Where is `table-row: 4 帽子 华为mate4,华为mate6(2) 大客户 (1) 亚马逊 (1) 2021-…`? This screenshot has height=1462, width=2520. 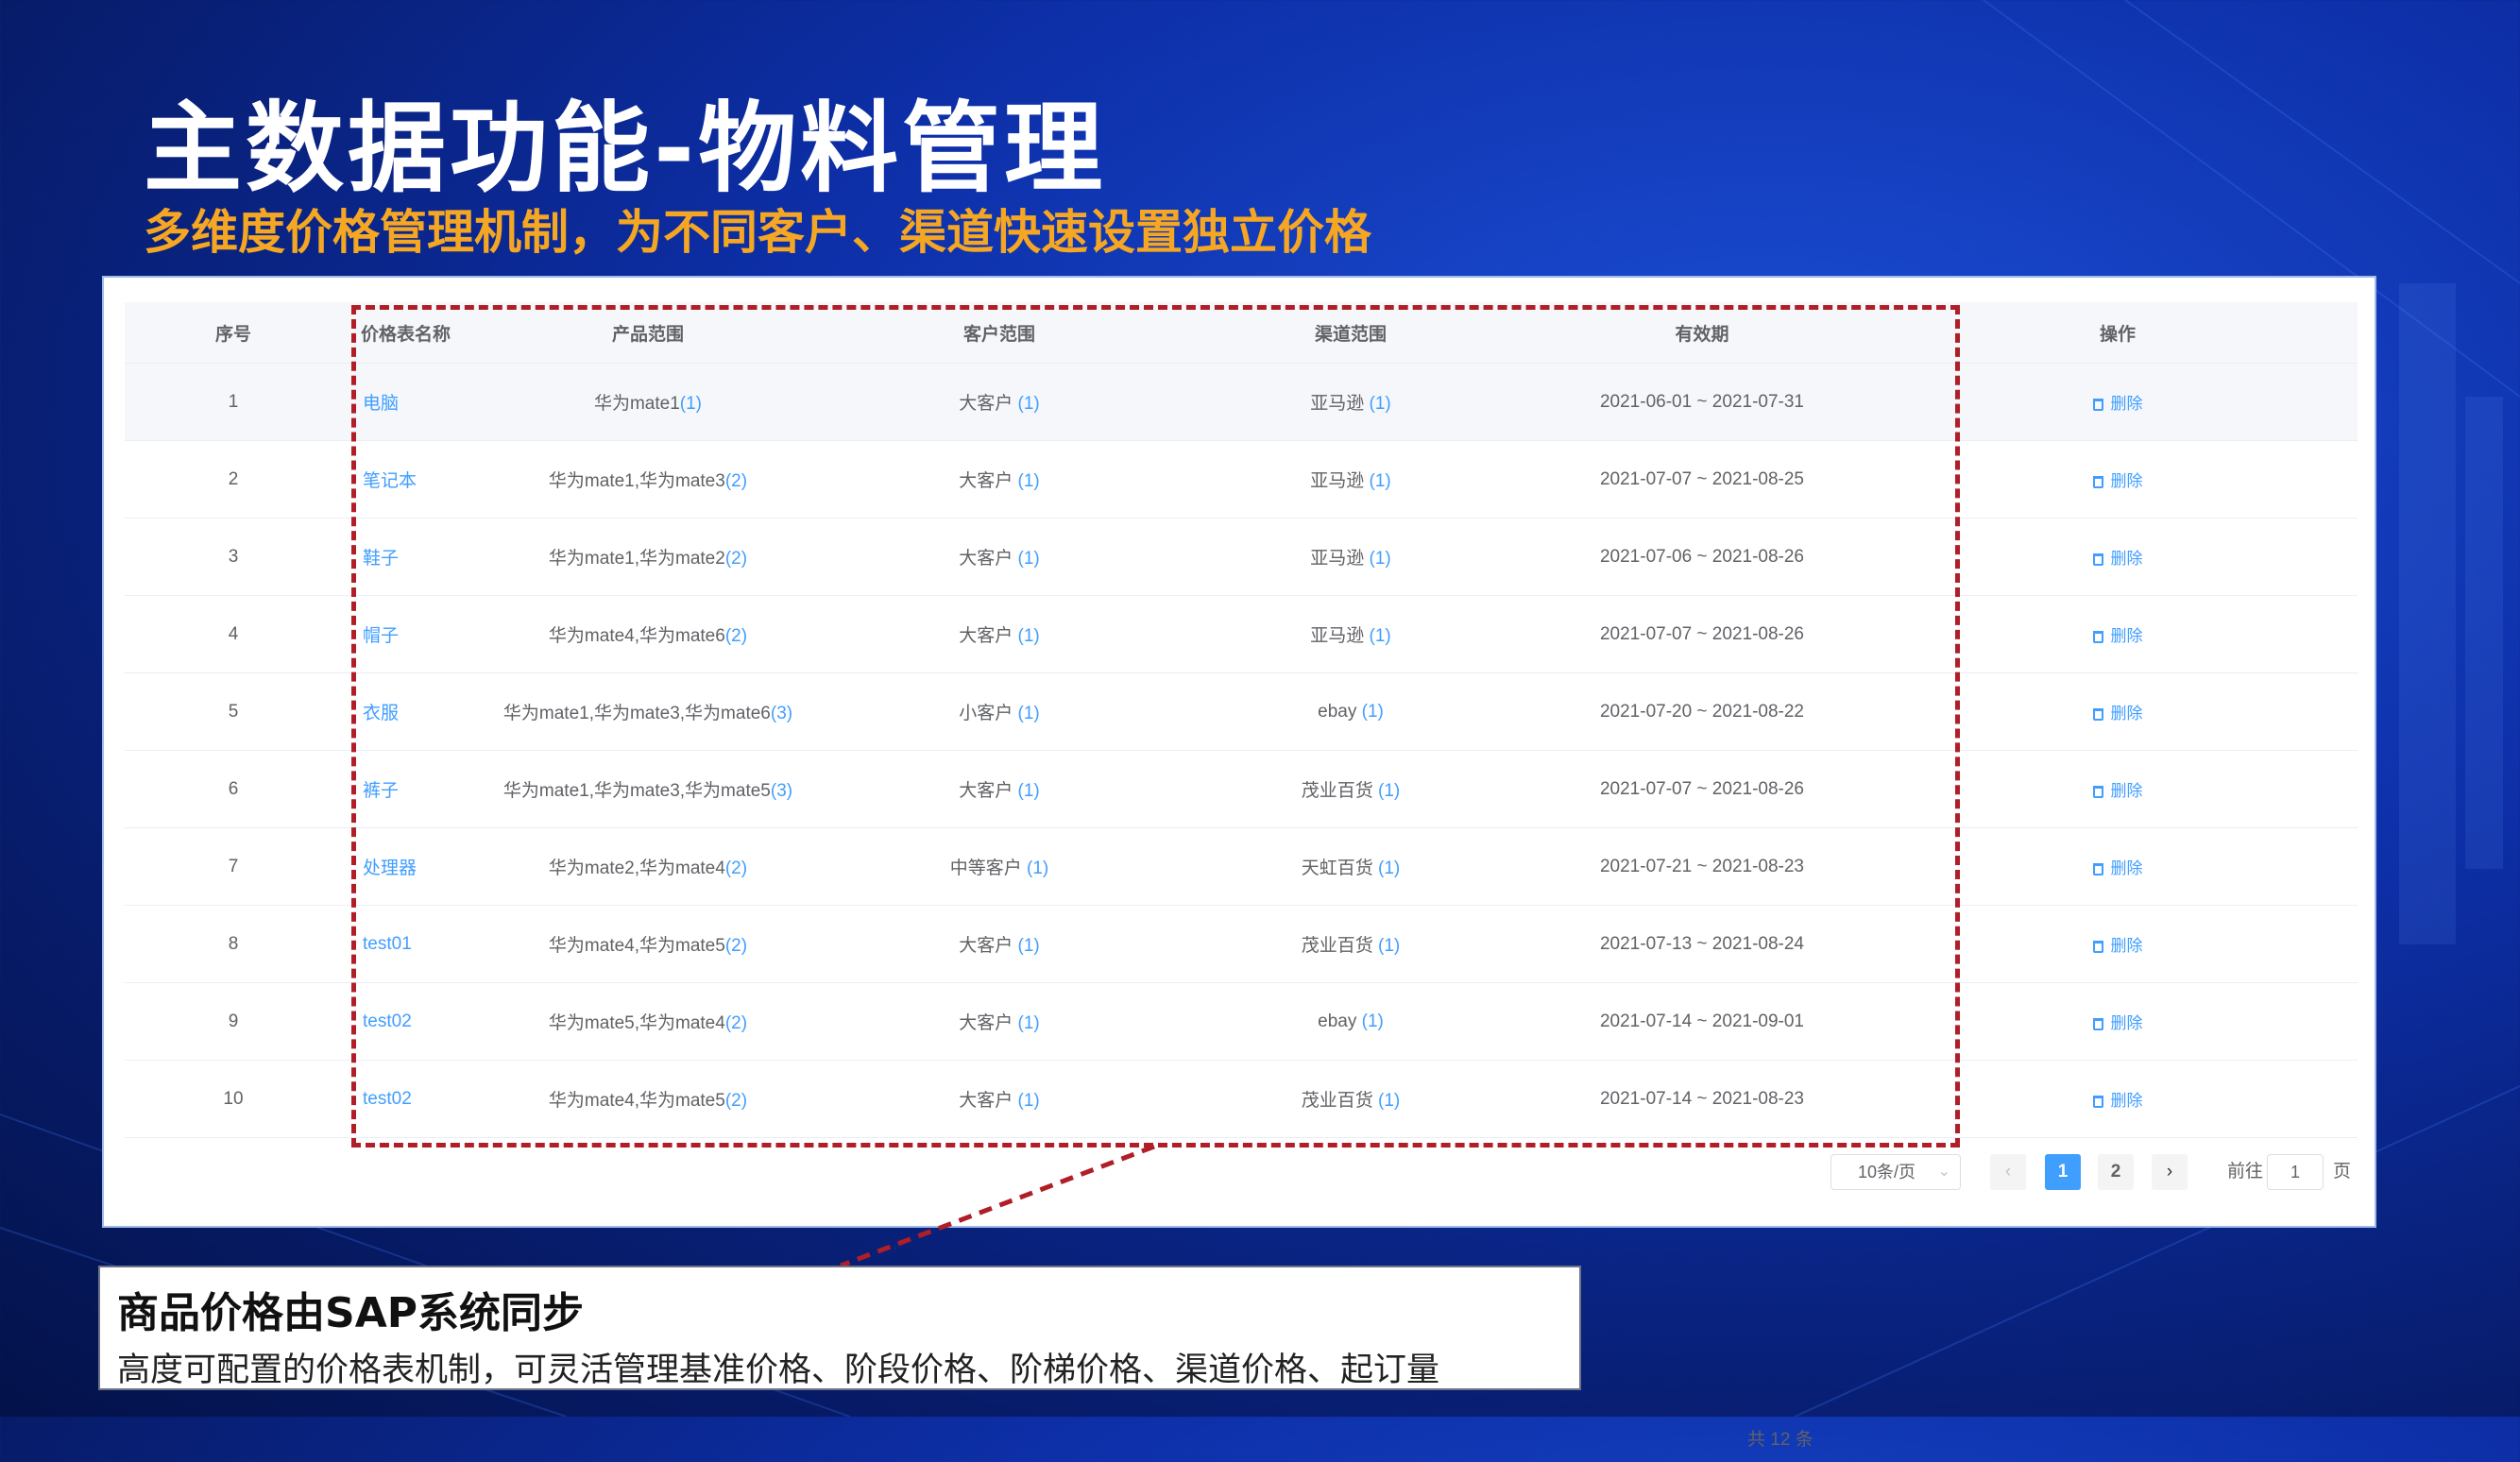
table-row: 4 帽子 华为mate4,华为mate6(2) 大客户 (1) 亚马逊 (1) 2021-… is located at coordinates (1242, 634).